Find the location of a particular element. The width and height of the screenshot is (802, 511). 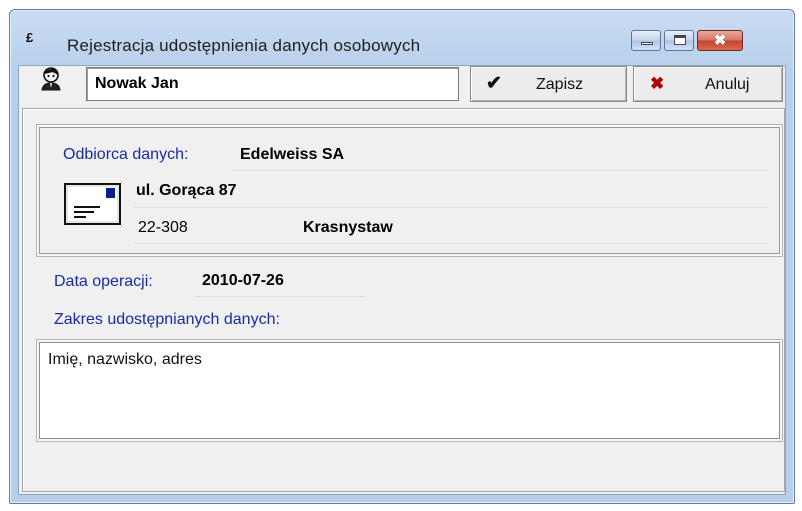

envelope-icon is located at coordinates (92, 204).